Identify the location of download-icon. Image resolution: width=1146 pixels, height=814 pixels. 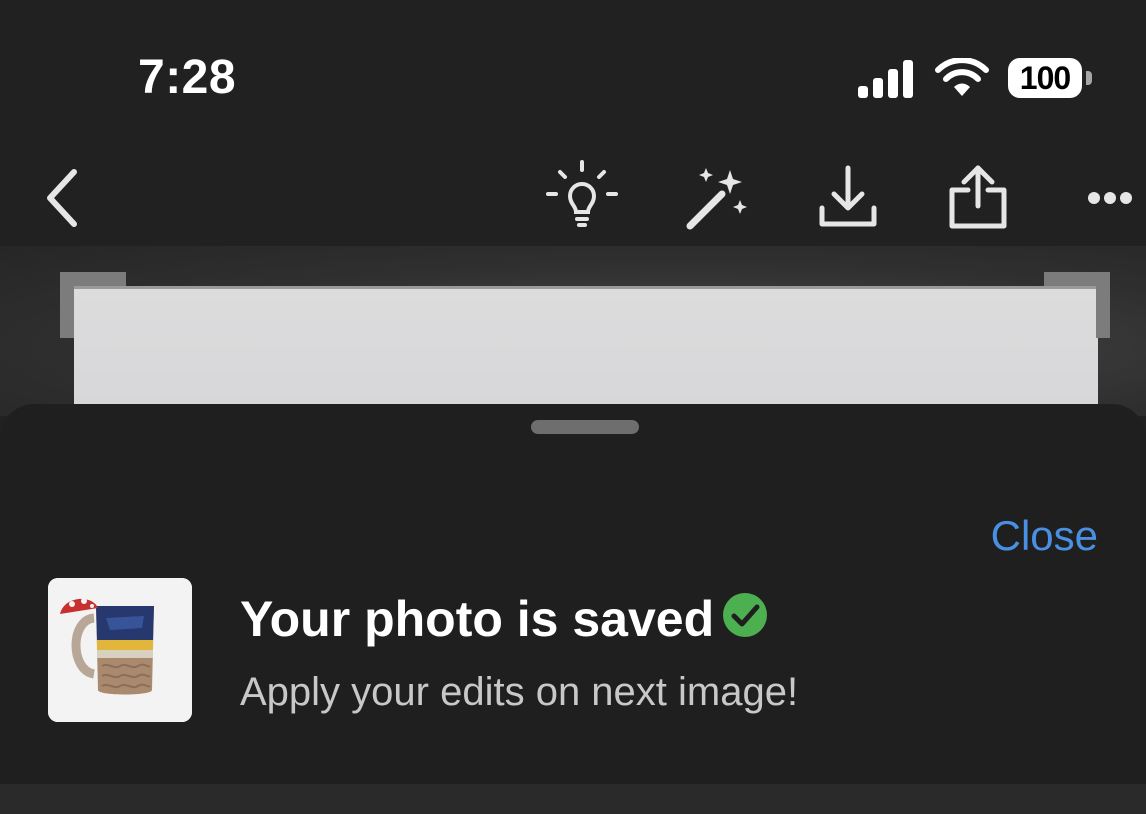
(848, 196).